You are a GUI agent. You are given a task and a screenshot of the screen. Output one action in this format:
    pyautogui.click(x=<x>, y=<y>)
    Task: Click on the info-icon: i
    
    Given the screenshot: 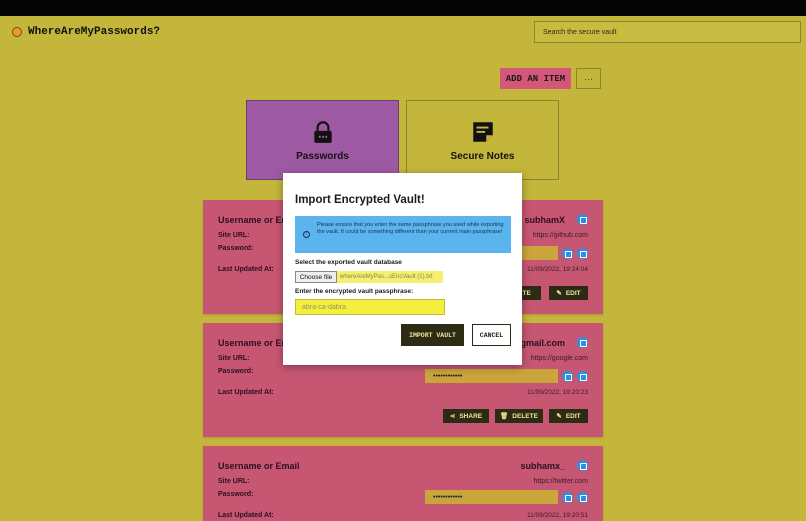 What is the action you would take?
    pyautogui.click(x=306, y=234)
    